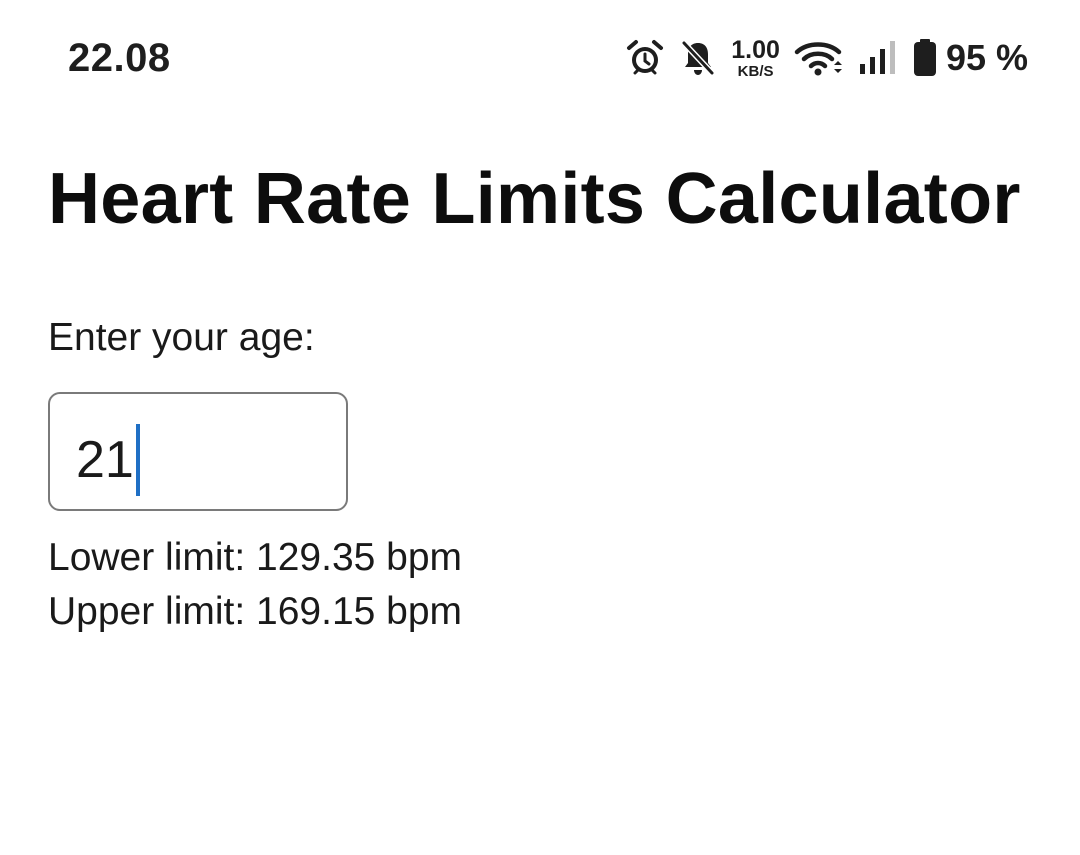 The width and height of the screenshot is (1080, 855). Describe the element at coordinates (698, 58) in the screenshot. I see `bell-muted-icon` at that location.